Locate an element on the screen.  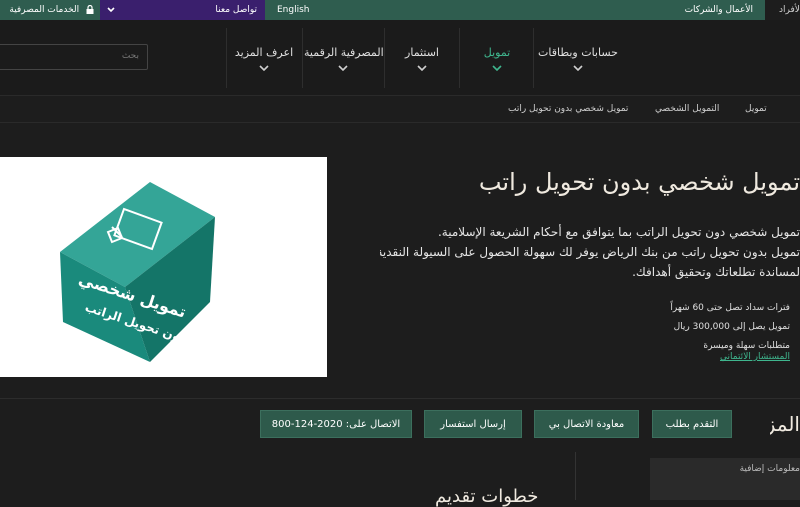
apply-button: التقدم بطلب is located at coordinates (692, 424).